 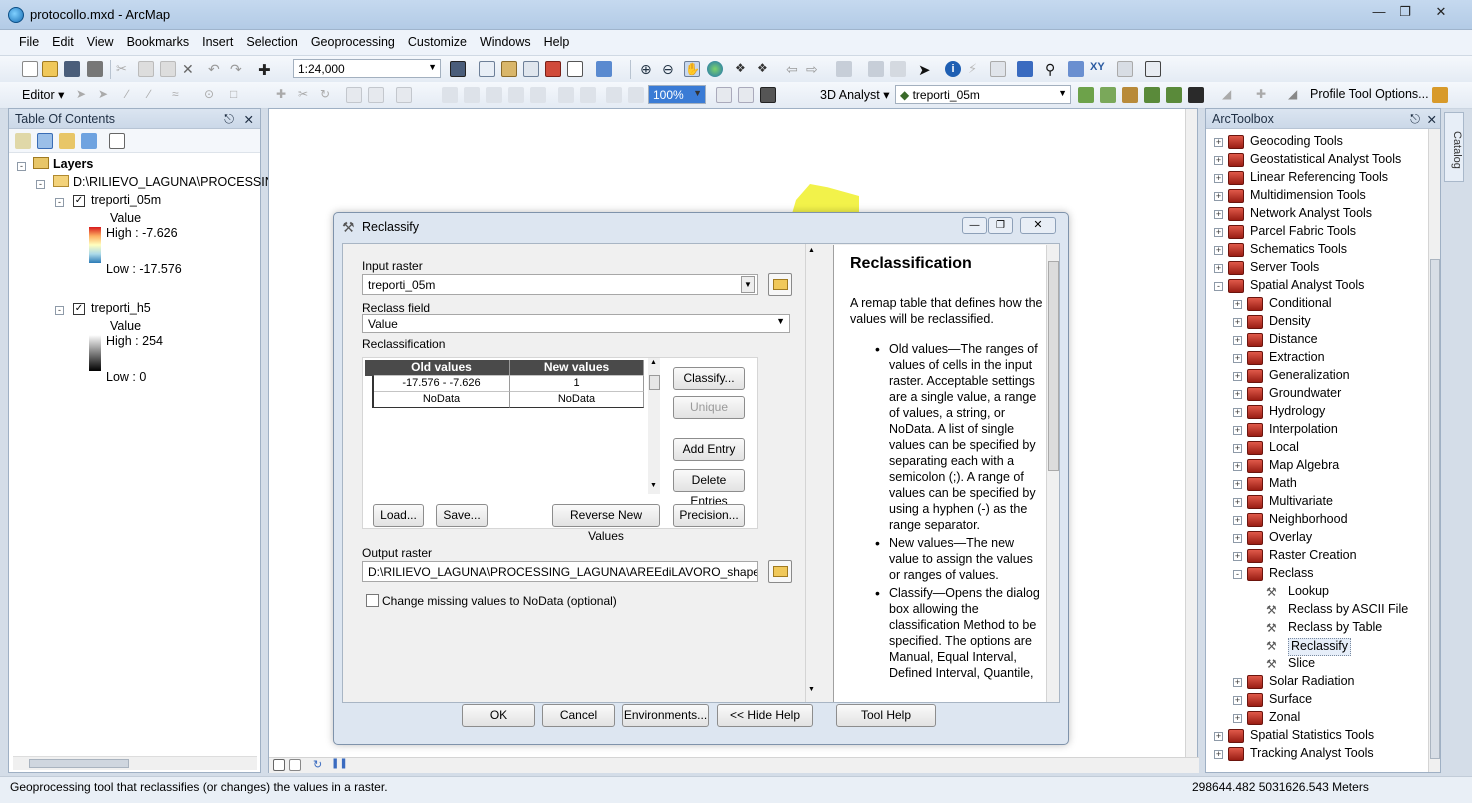 I want to click on unique-button: Unique, so click(x=709, y=407).